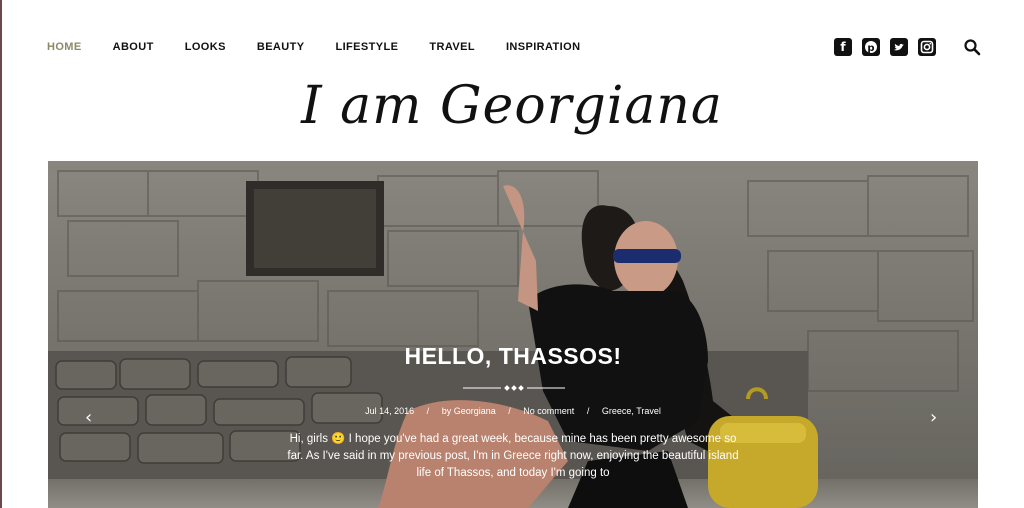 The height and width of the screenshot is (508, 1024). I want to click on nav-inspiration: INSPIRATION, so click(543, 47).